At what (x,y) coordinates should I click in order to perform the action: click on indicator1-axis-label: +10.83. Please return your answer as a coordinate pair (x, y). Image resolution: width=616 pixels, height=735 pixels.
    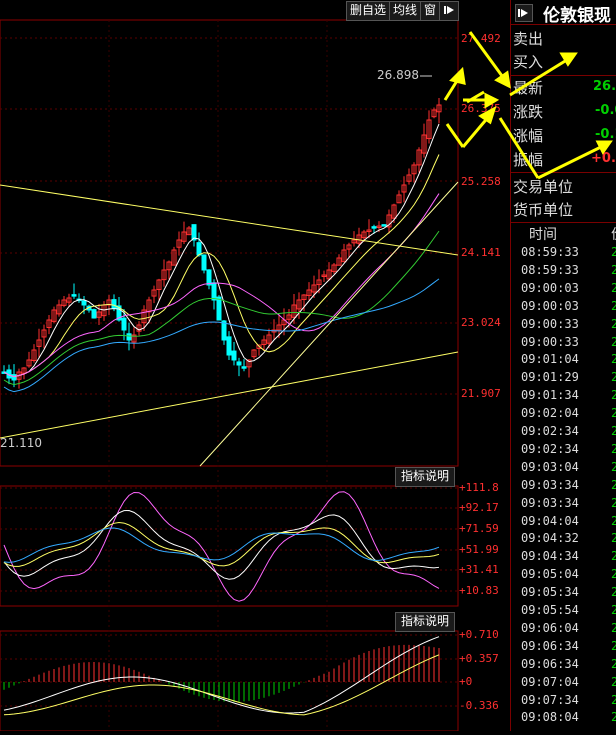
    Looking at the image, I should click on (479, 590).